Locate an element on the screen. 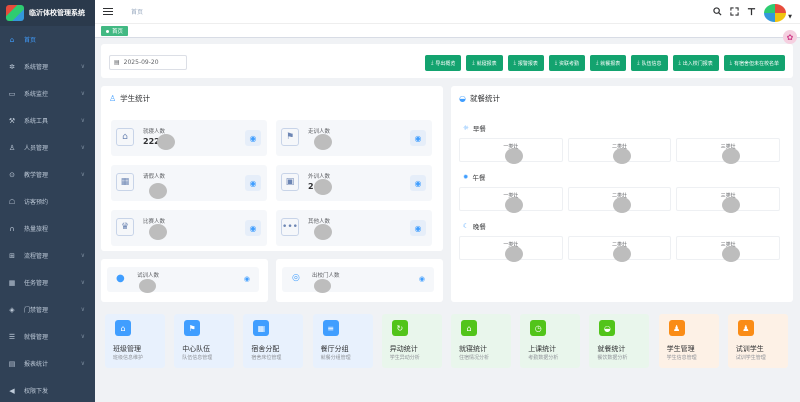 Image resolution: width=800 pixels, height=402 pixels. teach-icon: ⊙ is located at coordinates (12, 174).